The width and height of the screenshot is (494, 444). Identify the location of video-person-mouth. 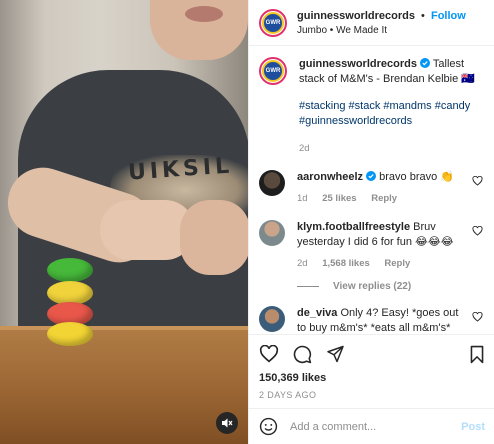
(204, 14).